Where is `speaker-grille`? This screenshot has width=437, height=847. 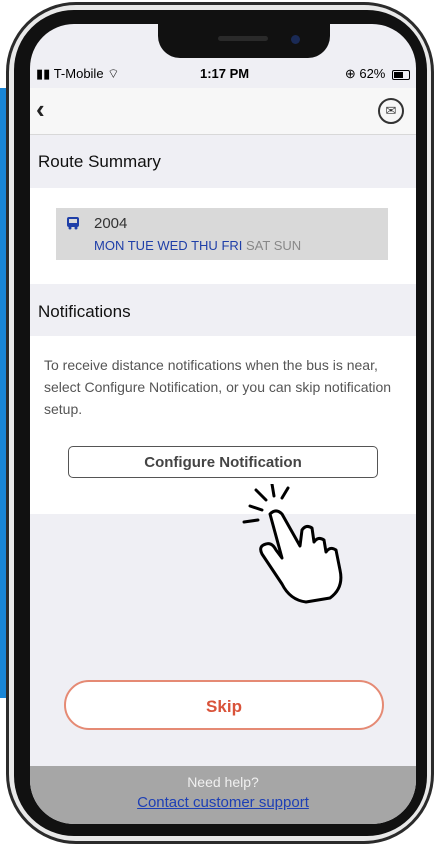 speaker-grille is located at coordinates (243, 38).